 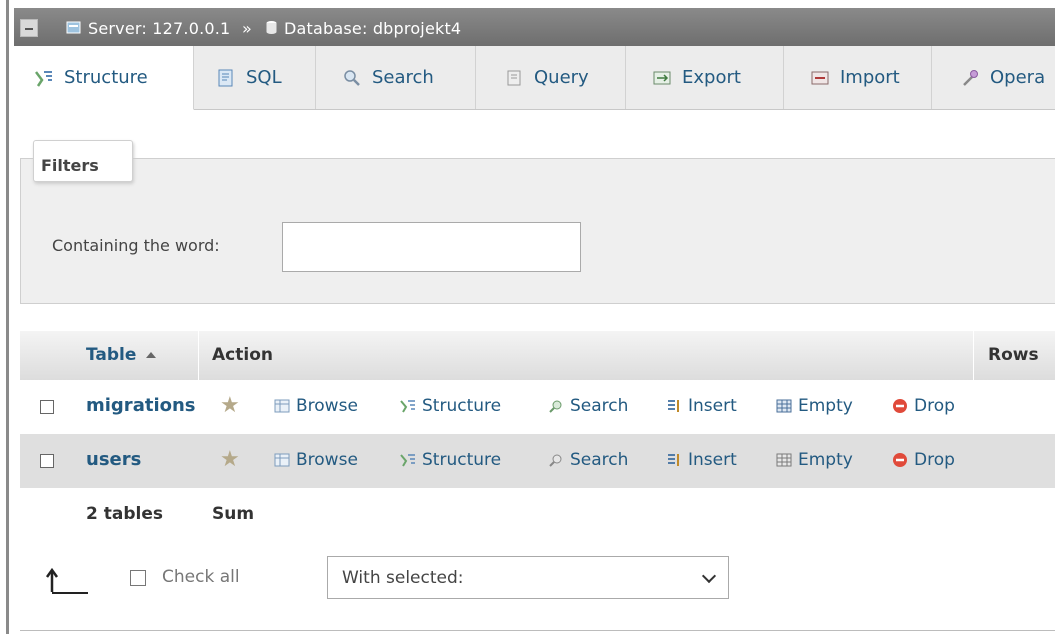 What do you see at coordinates (534, 27) in the screenshot?
I see `breadcrumb: Server: 127.0.0.1 » Database: dbprojekt4` at bounding box center [534, 27].